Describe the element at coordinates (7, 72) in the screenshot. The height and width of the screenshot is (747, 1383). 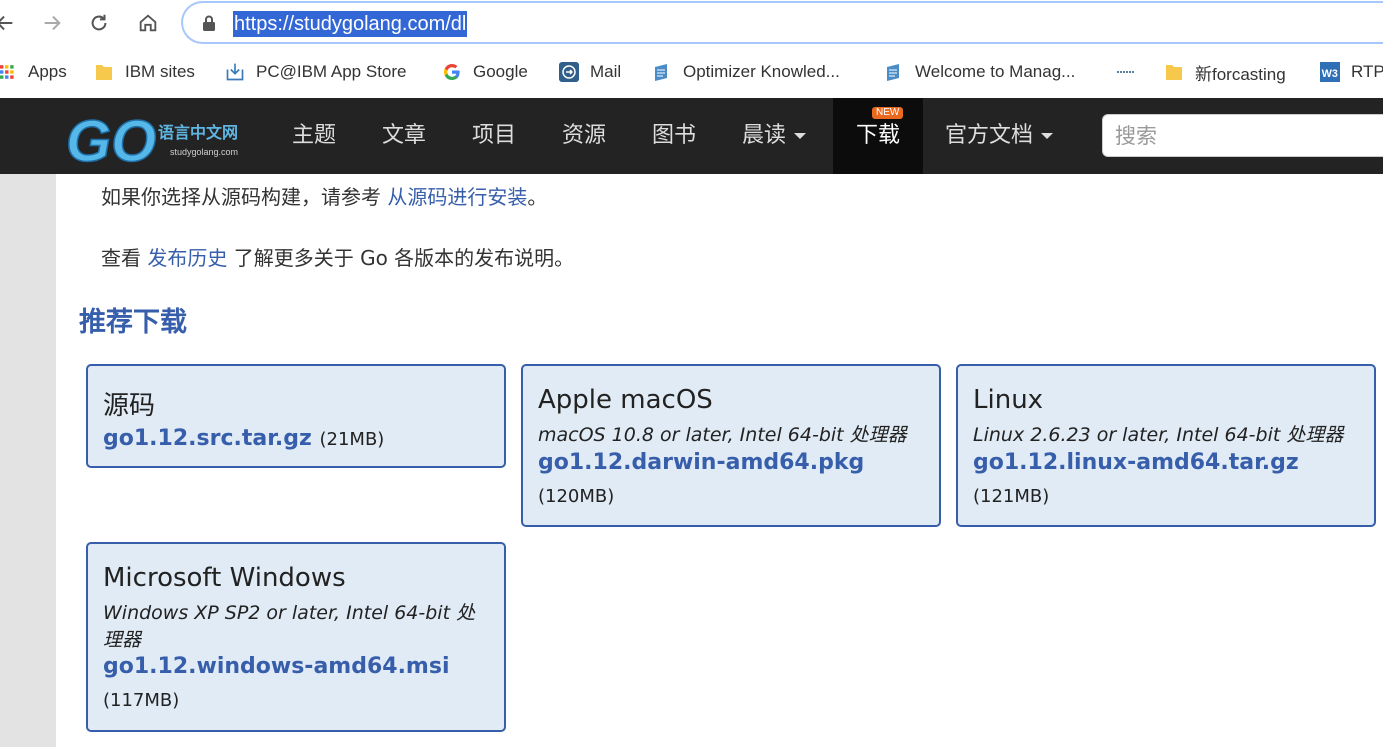
I see `apps-grid-icon` at that location.